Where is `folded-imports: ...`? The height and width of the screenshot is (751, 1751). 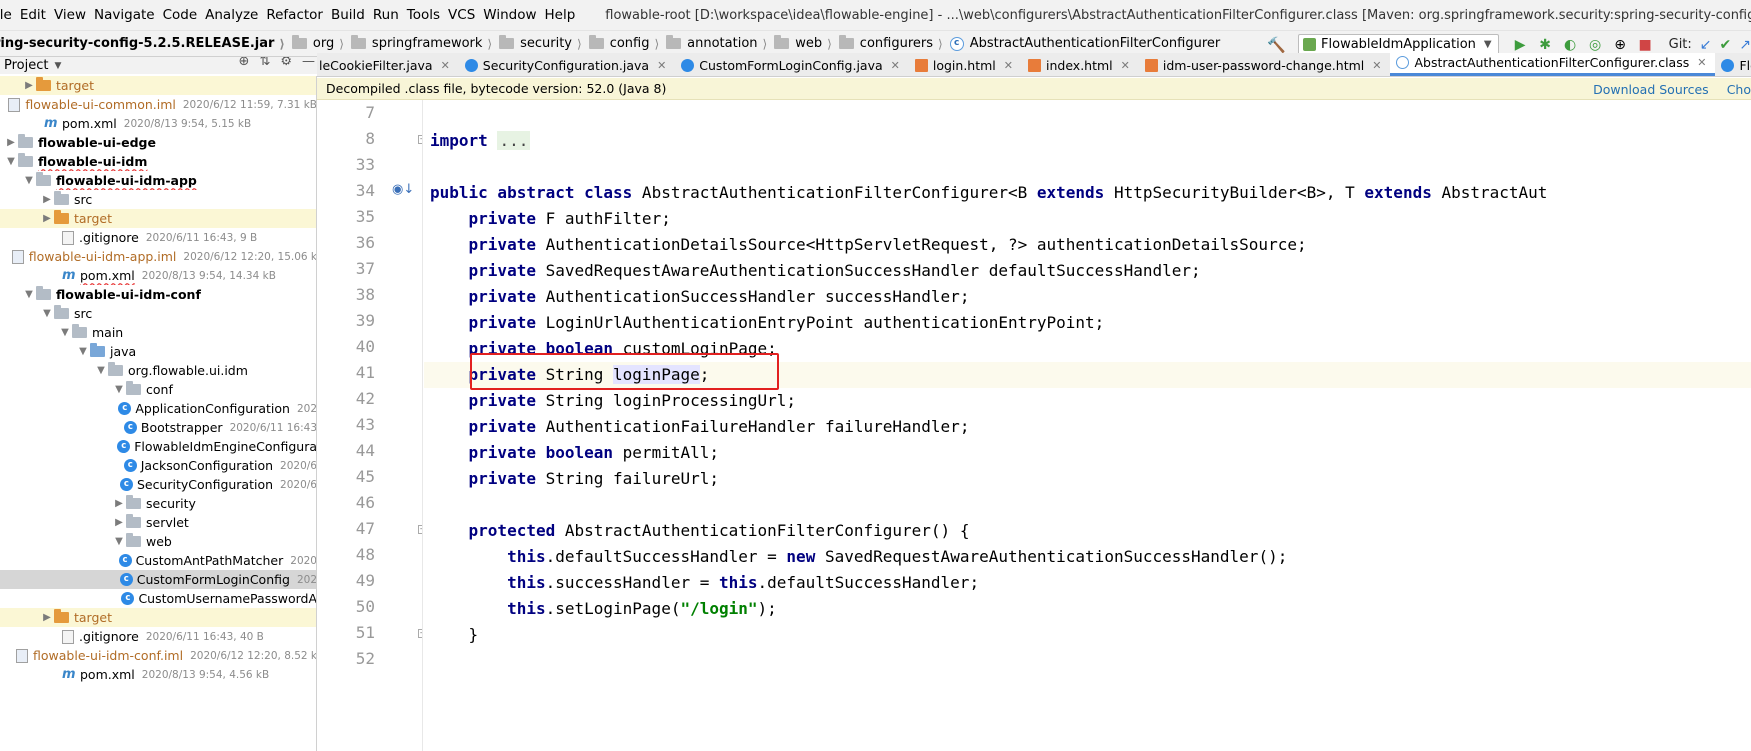 folded-imports: ... is located at coordinates (514, 140).